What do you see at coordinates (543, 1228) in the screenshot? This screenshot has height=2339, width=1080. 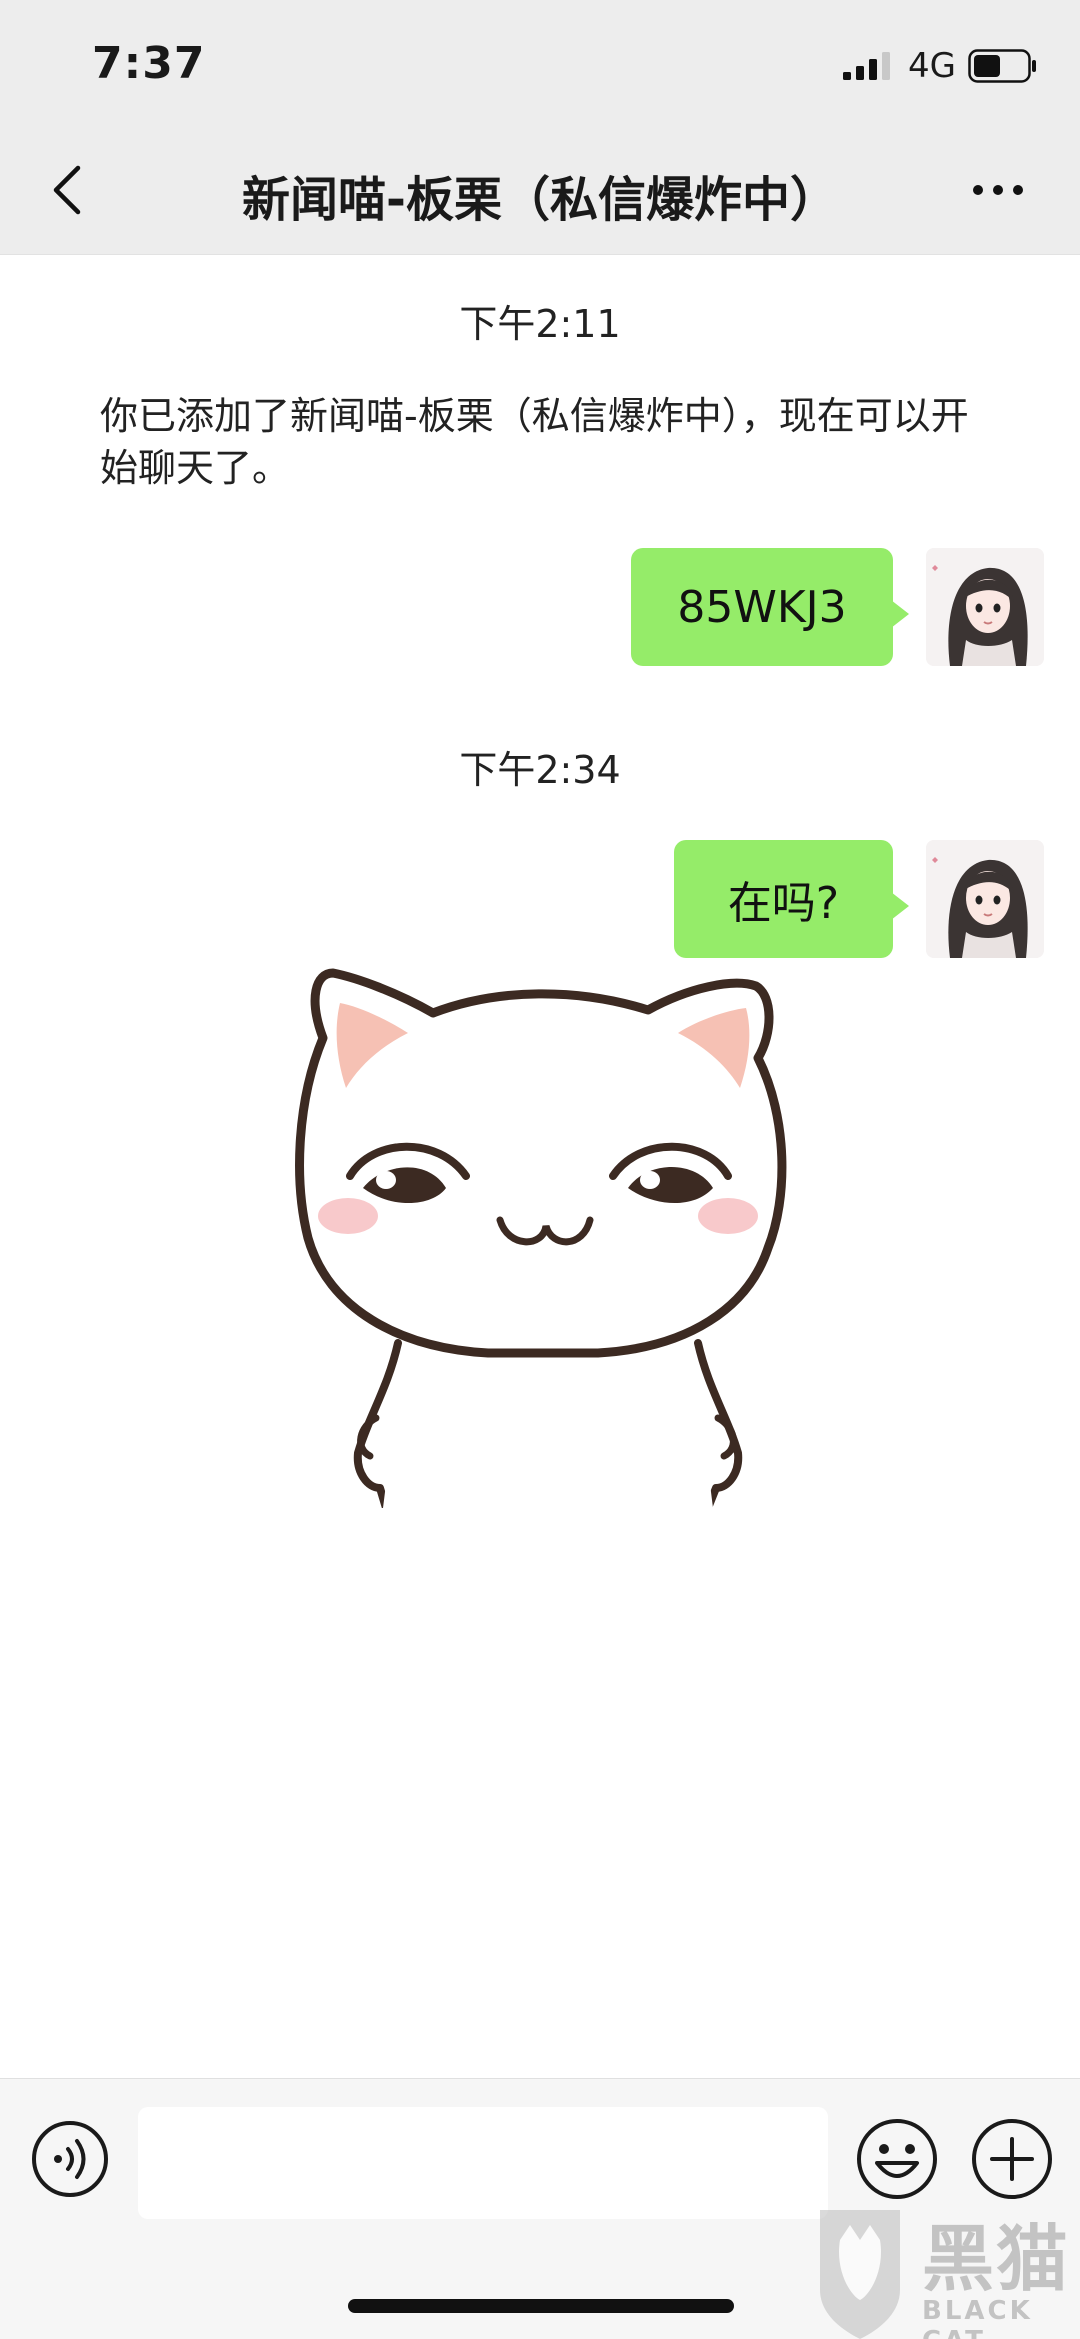 I see `cat-sticker` at bounding box center [543, 1228].